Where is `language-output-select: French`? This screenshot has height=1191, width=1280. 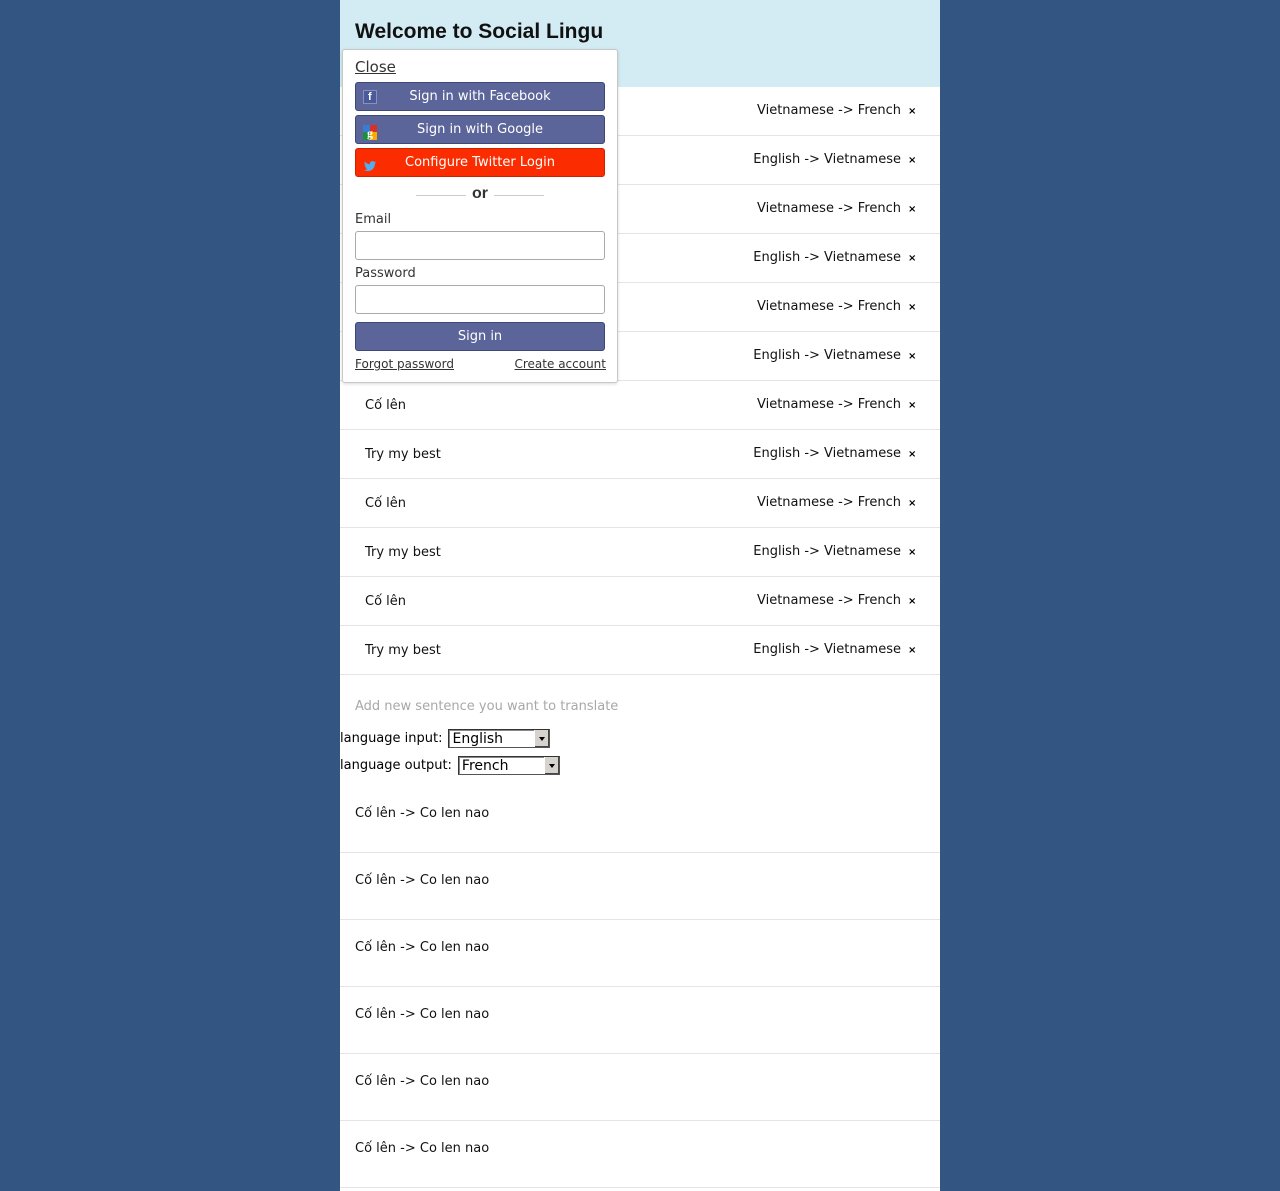
language-output-select: French is located at coordinates (508, 765).